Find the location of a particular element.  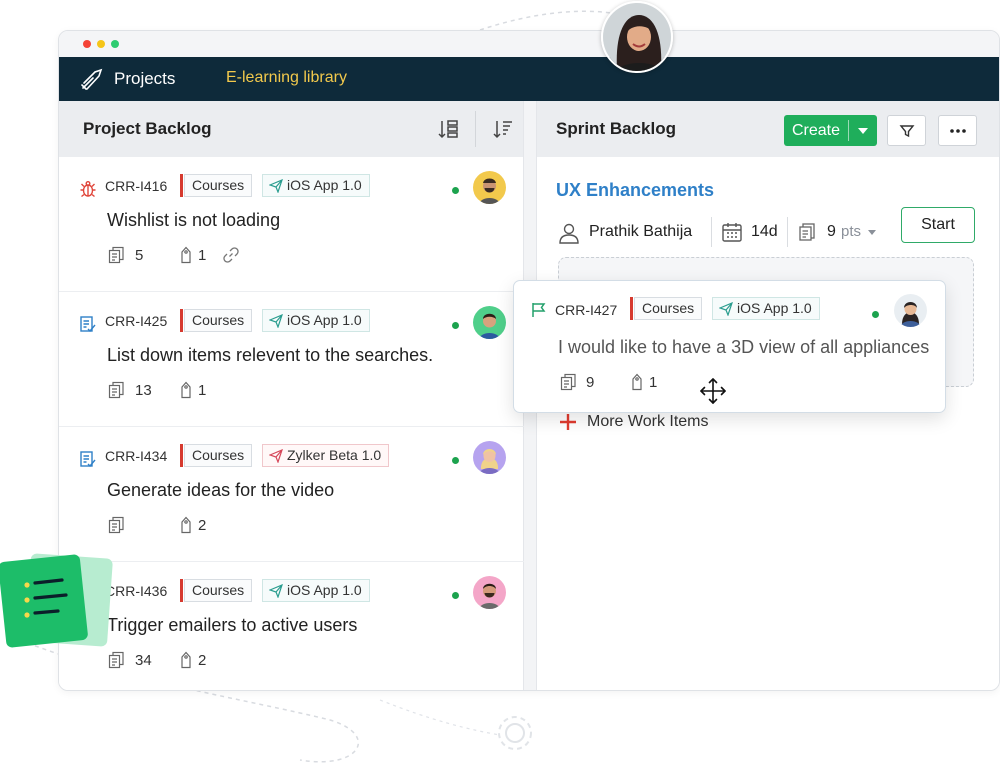

flag-icon is located at coordinates (539, 310).